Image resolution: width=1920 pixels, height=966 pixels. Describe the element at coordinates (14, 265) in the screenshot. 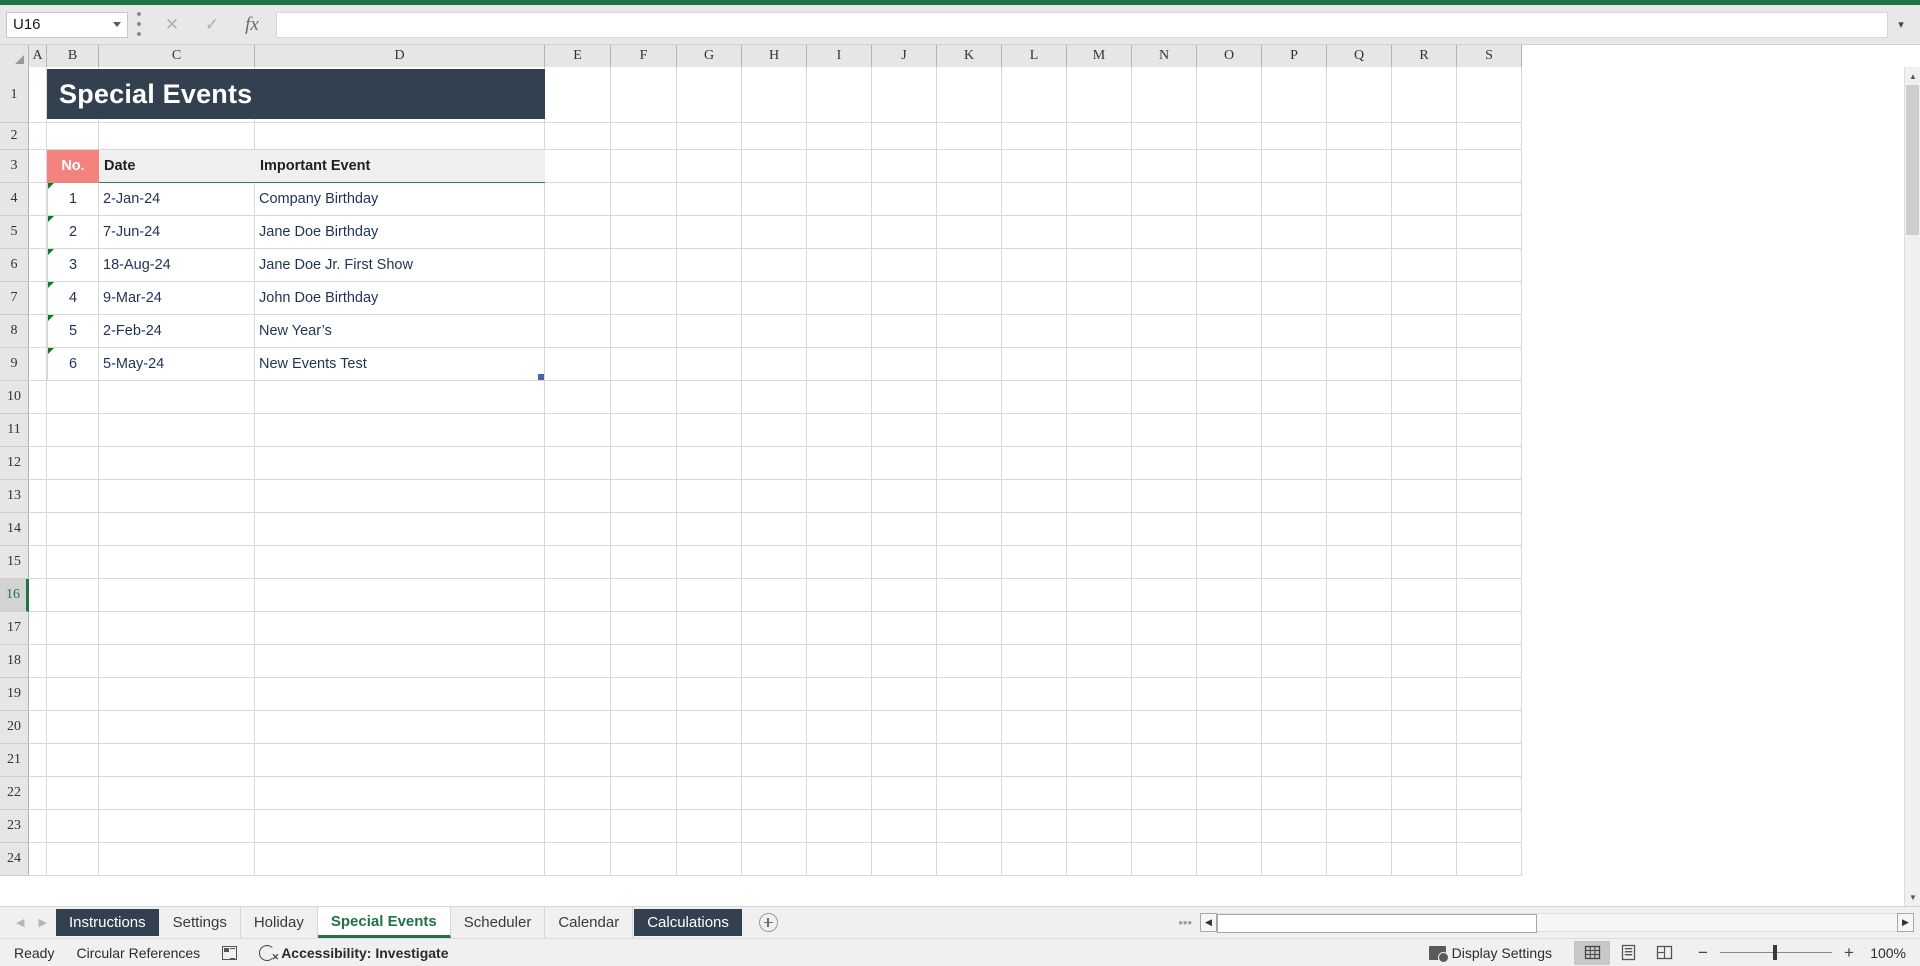

I see `row-header-6: 6` at that location.